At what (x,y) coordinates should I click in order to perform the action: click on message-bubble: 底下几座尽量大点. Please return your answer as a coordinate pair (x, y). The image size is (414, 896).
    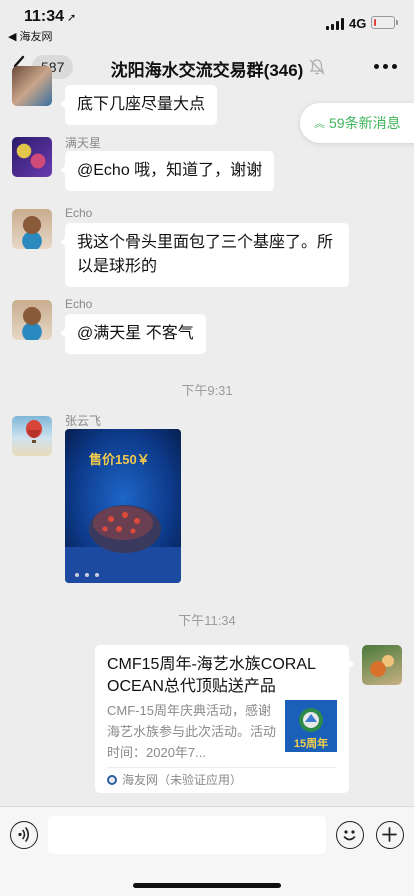
    Looking at the image, I should click on (138, 105).